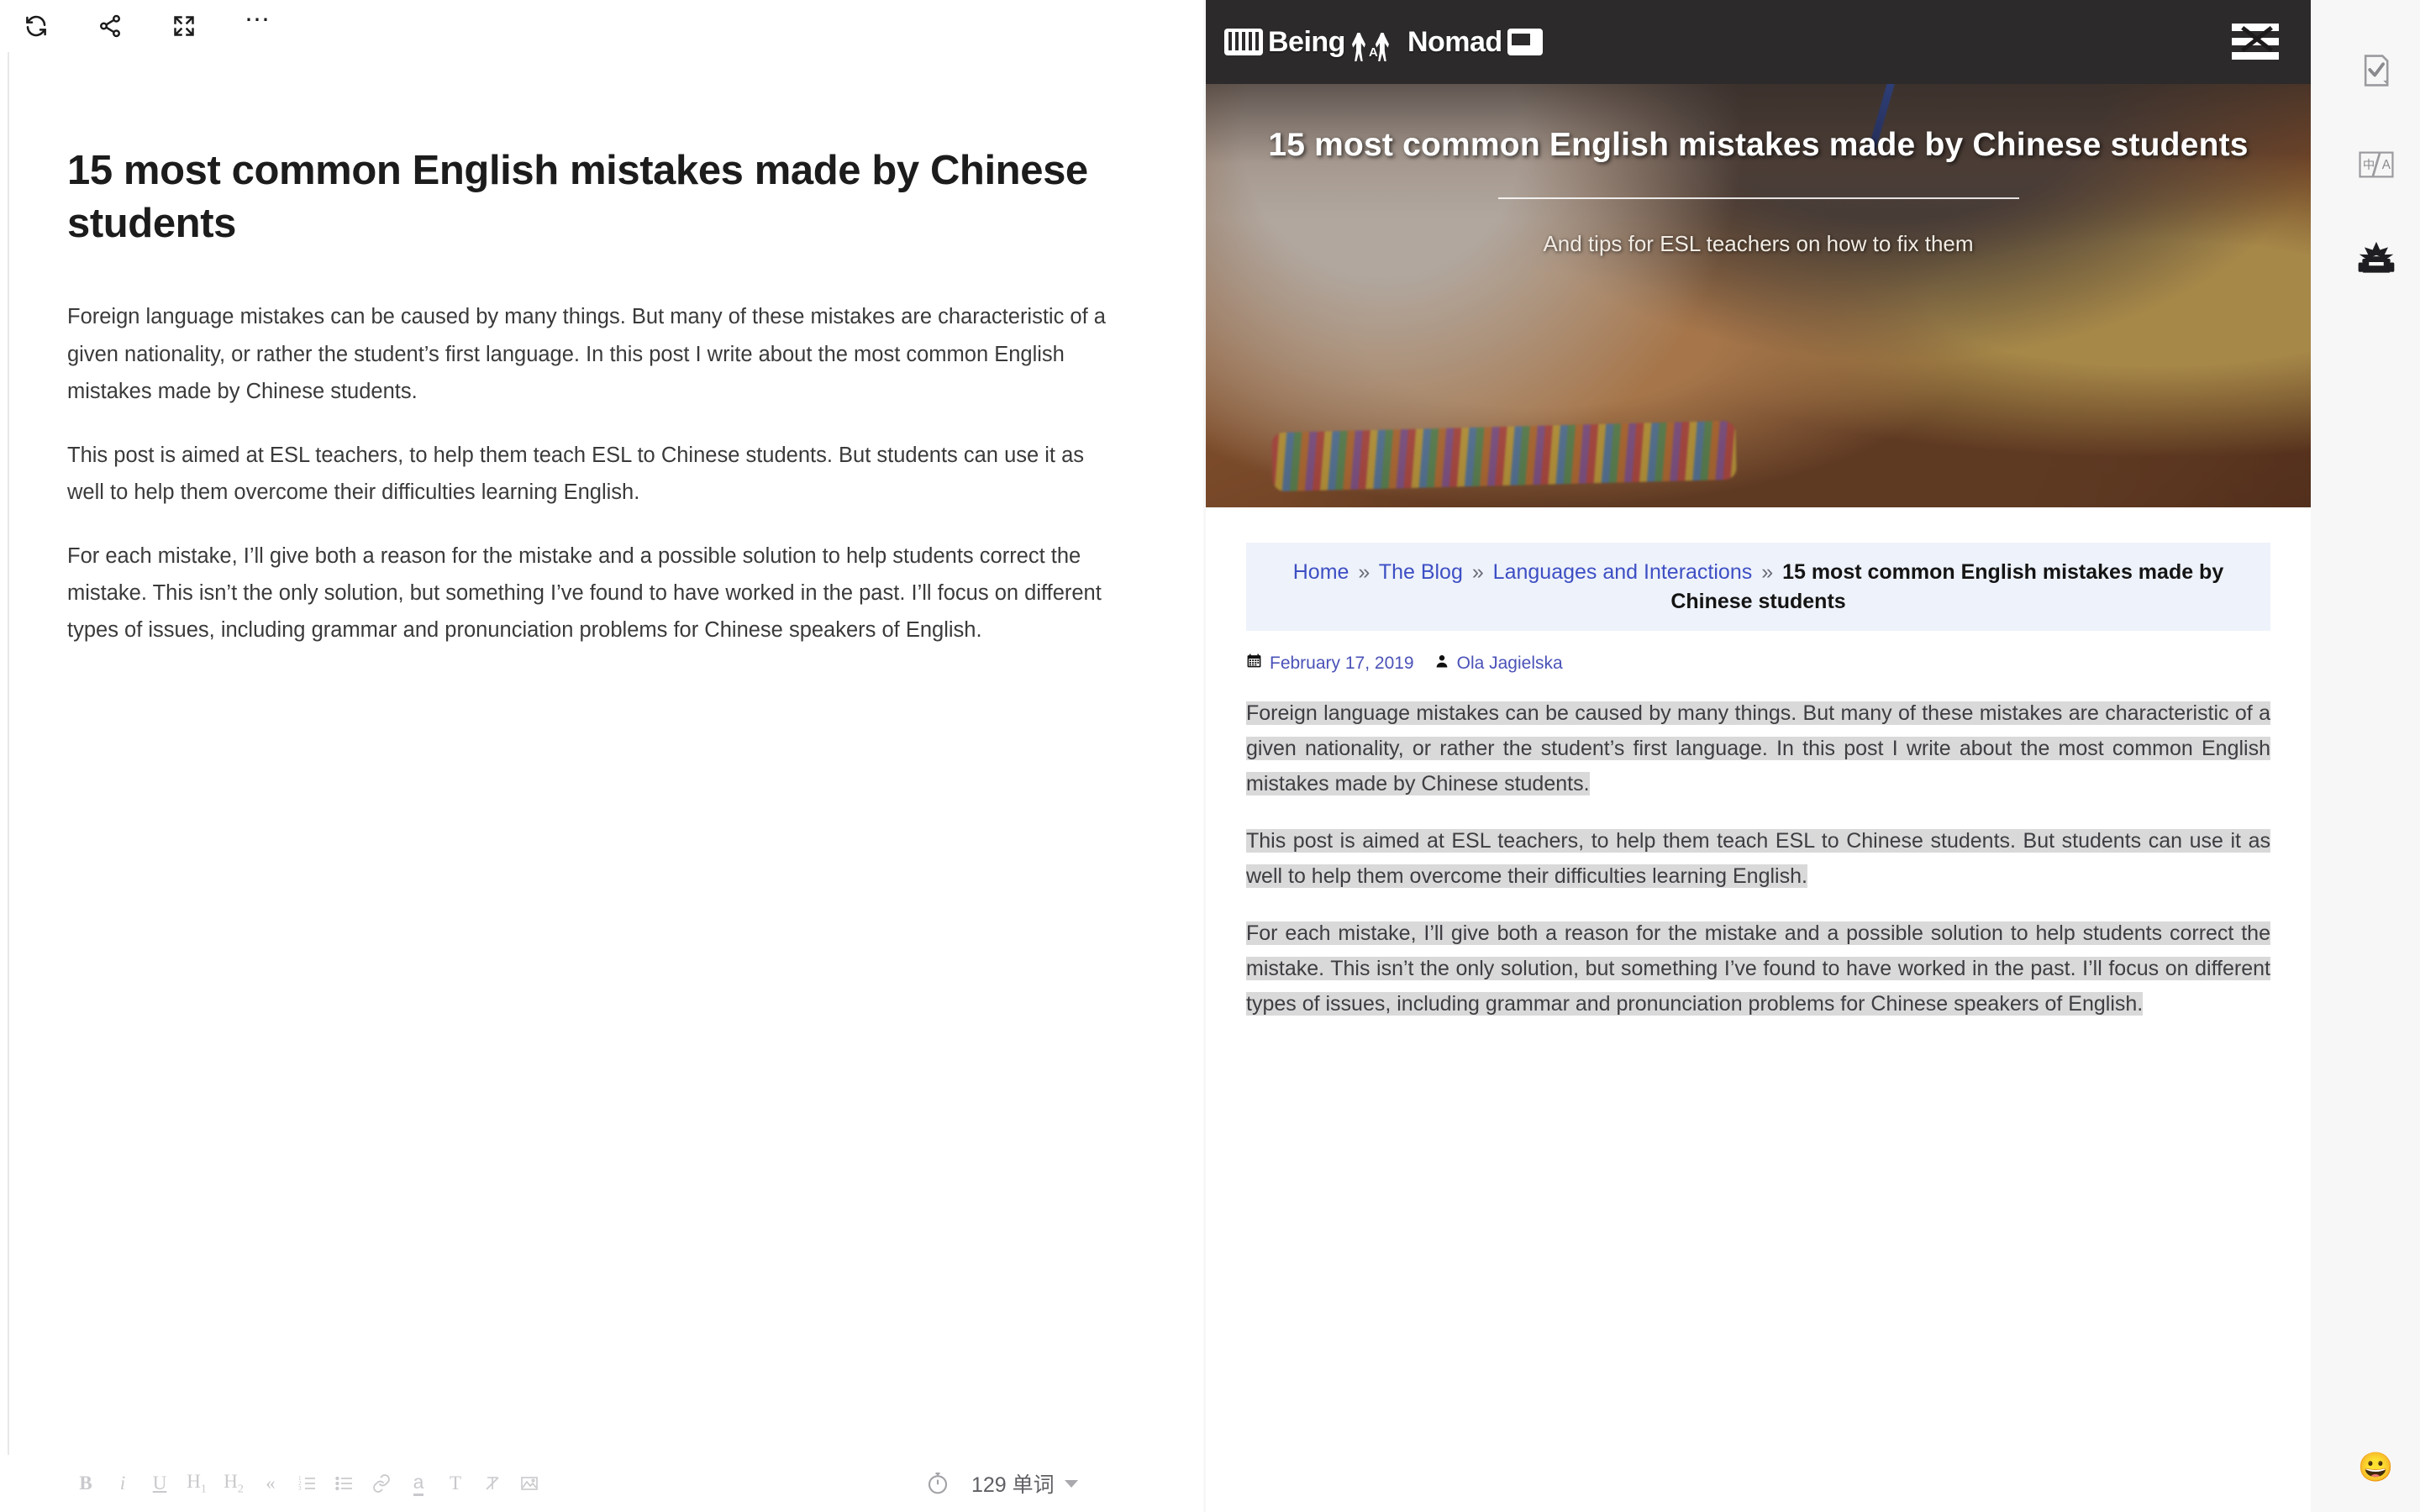  I want to click on stopwatch-icon, so click(938, 1483).